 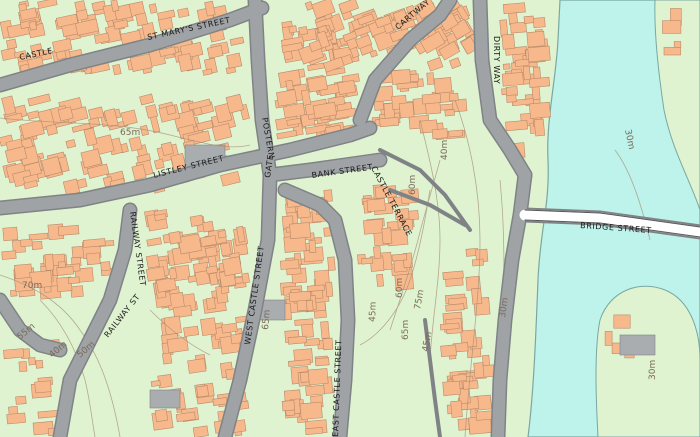 What do you see at coordinates (130, 133) in the screenshot?
I see `contour-label: 65m` at bounding box center [130, 133].